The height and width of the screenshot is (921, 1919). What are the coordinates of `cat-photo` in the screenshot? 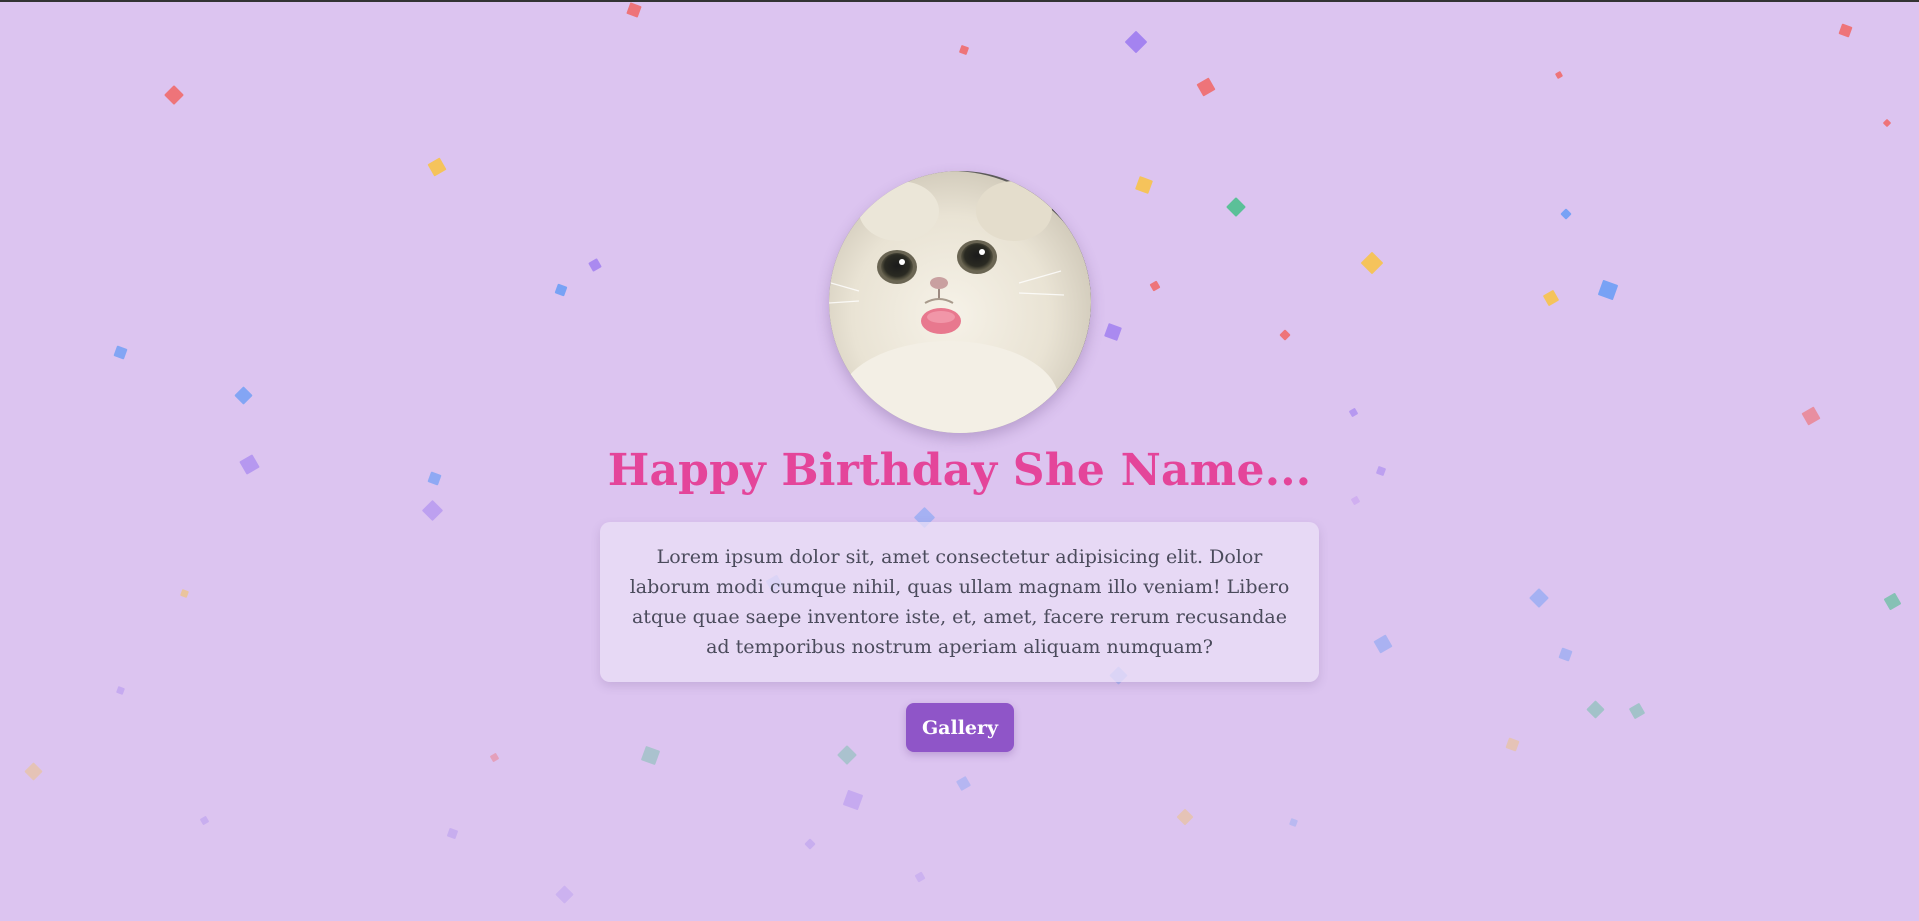 It's located at (960, 302).